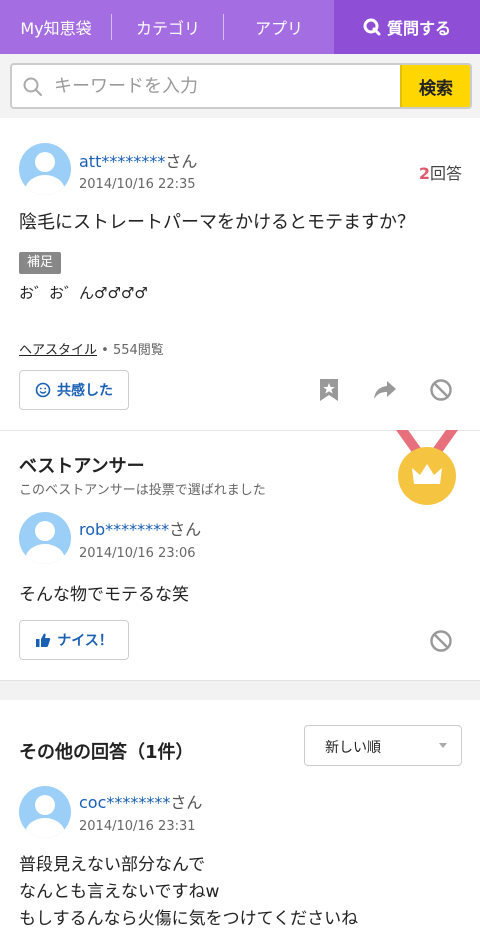 The height and width of the screenshot is (931, 480). I want to click on best-answer-date: 2014/10/16 23:06, so click(137, 553).